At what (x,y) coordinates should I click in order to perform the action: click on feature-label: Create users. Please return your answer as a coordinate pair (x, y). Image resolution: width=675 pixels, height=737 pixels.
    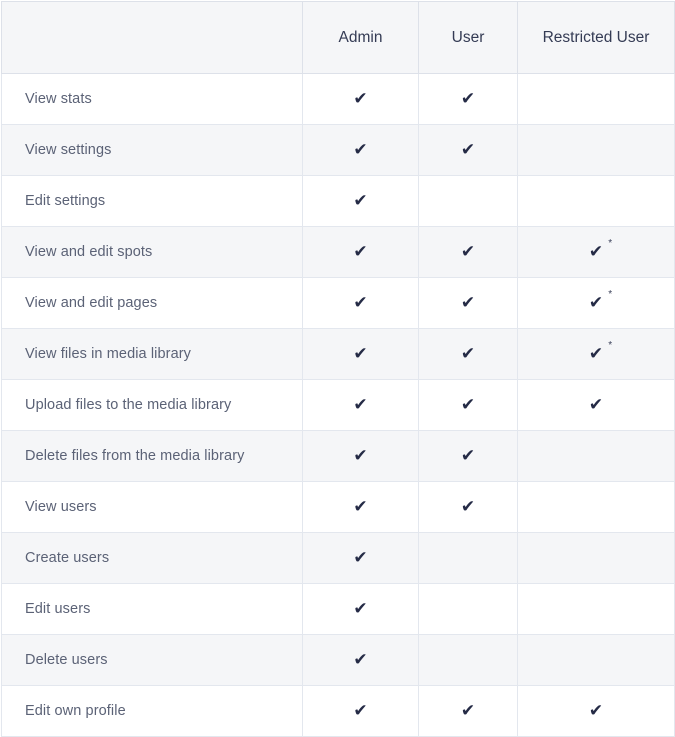
    Looking at the image, I should click on (152, 558).